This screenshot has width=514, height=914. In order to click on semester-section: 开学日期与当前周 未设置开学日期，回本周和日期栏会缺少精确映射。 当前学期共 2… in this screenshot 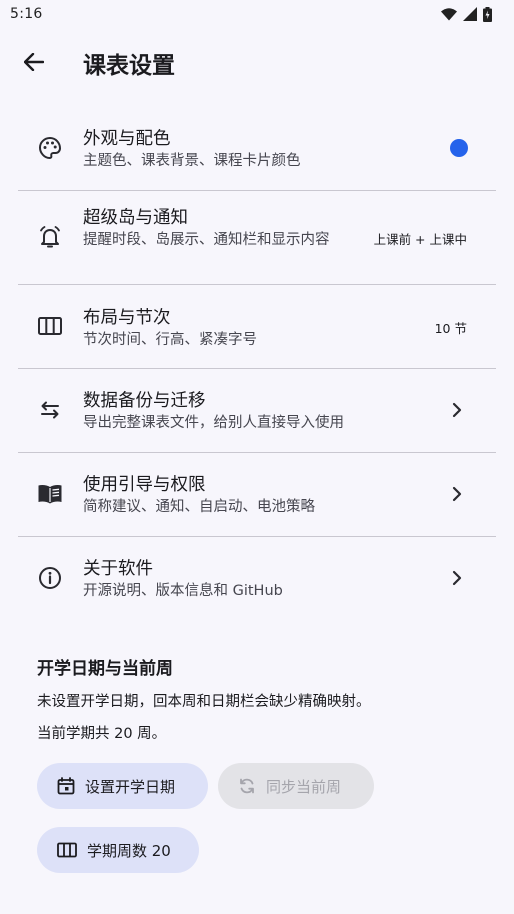, I will do `click(257, 698)`.